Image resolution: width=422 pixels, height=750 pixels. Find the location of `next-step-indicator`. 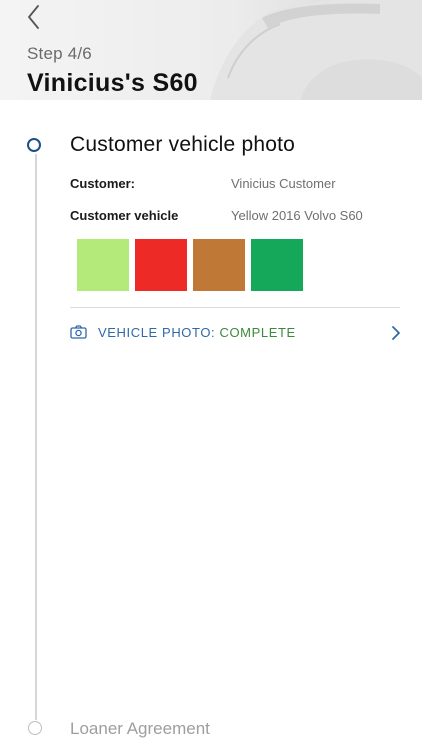

next-step-indicator is located at coordinates (35, 728).